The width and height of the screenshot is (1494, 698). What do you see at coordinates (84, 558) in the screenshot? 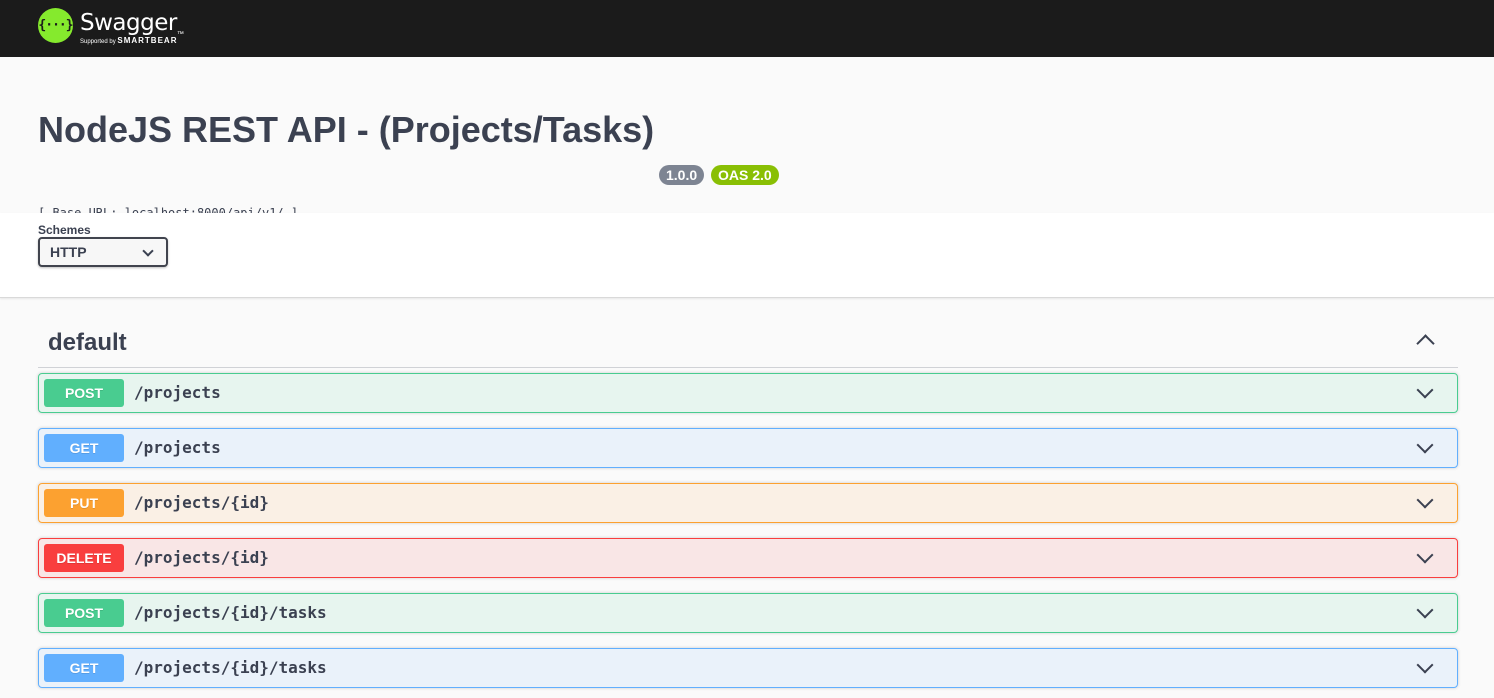
I see `method-badge: DELETE` at bounding box center [84, 558].